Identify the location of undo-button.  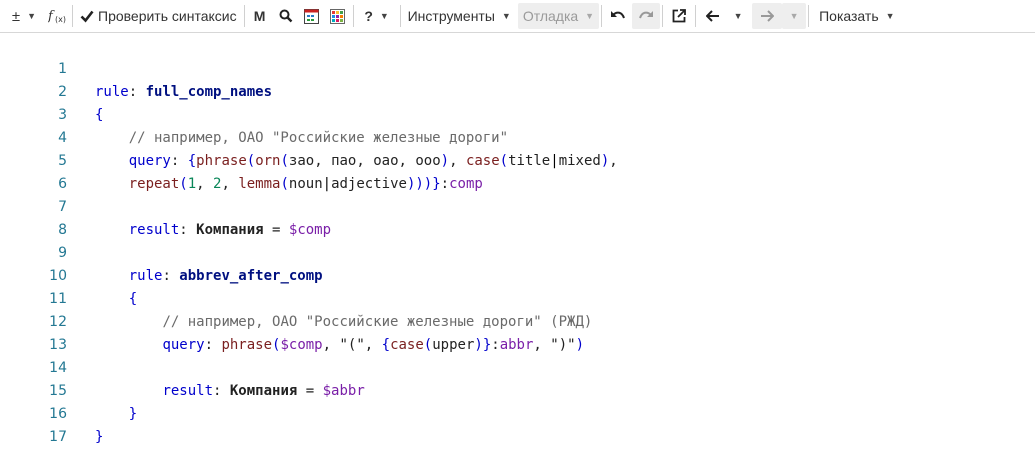
(618, 16).